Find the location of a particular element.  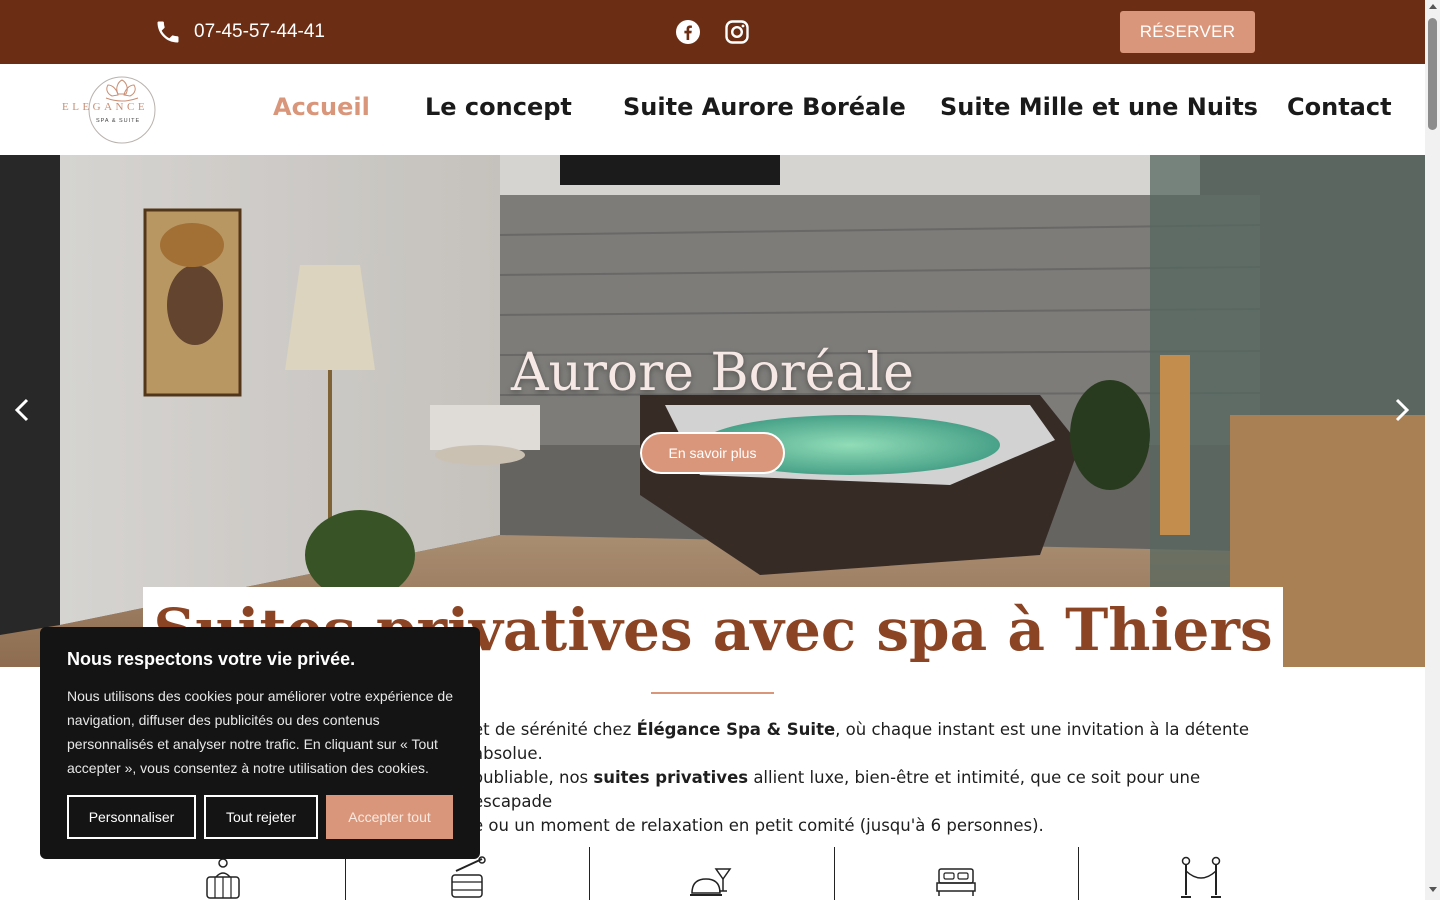

elegance-logo: ELEGANCE SPA & SUITE is located at coordinates (117, 109).